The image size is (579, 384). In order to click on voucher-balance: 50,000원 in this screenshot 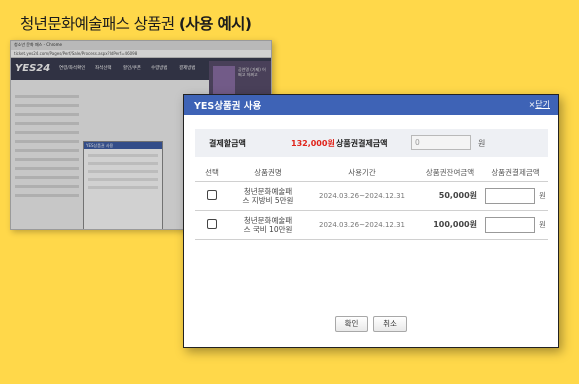, I will do `click(450, 196)`.